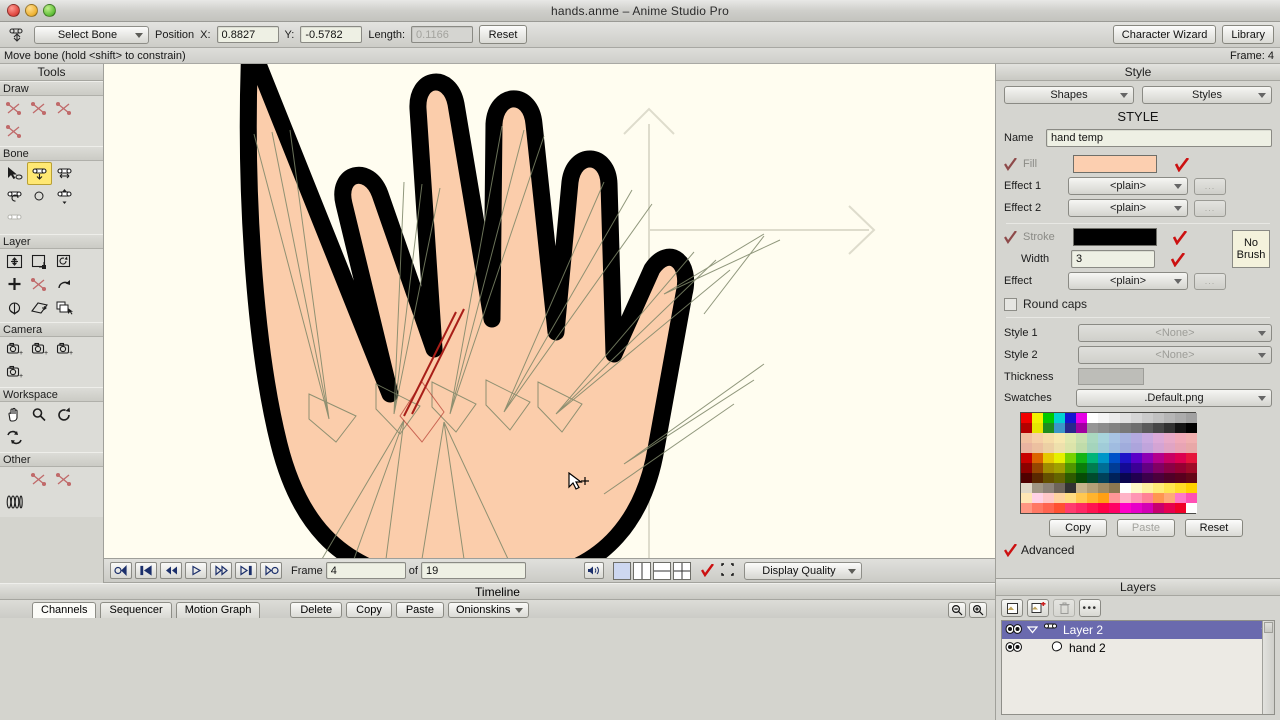 This screenshot has width=1280, height=720. What do you see at coordinates (39, 108) in the screenshot?
I see `tool-delete-point` at bounding box center [39, 108].